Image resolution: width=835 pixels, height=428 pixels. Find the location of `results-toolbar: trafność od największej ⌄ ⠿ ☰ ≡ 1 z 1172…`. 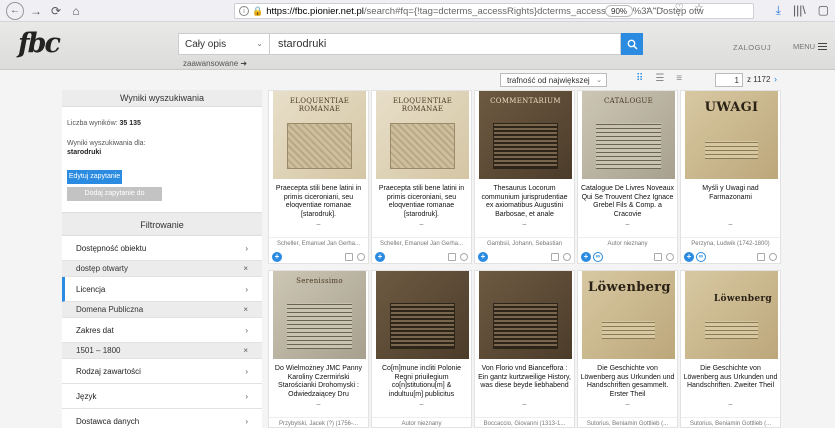

results-toolbar: trafność od największej ⌄ ⠿ ☰ ≡ 1 z 1172… is located at coordinates (417, 80).